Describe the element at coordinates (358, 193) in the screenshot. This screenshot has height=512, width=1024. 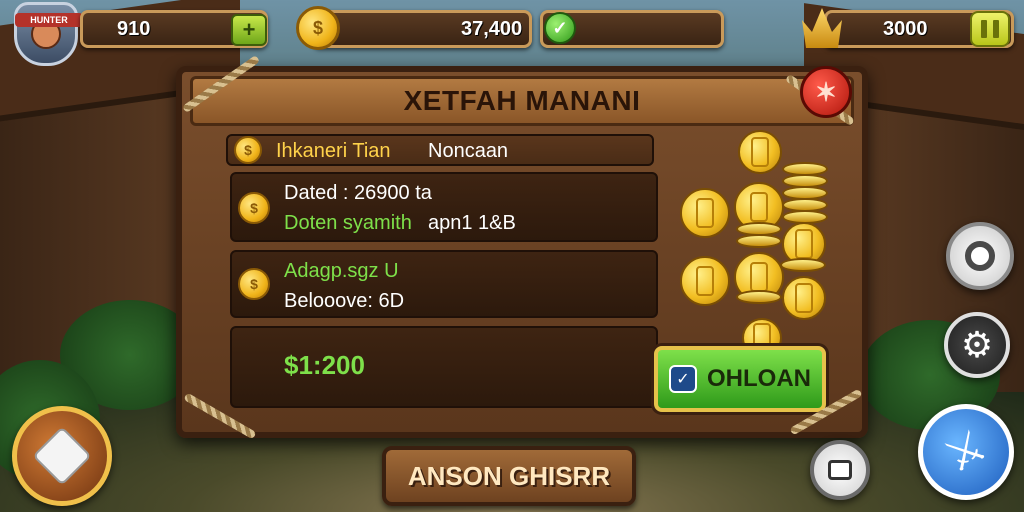
I see `row1-line1: Dated : 26900 ta` at that location.